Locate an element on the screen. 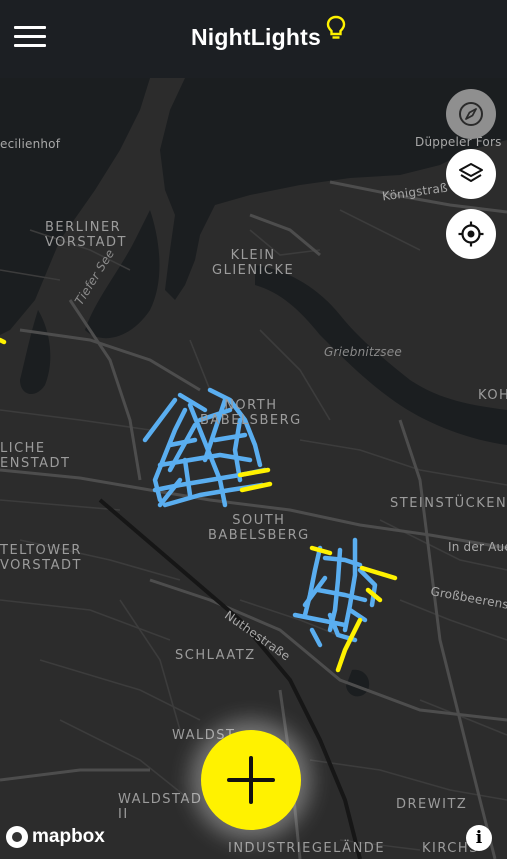 Image resolution: width=507 pixels, height=859 pixels. label-liche-enstadt: LICHE ENSTADT is located at coordinates (35, 456).